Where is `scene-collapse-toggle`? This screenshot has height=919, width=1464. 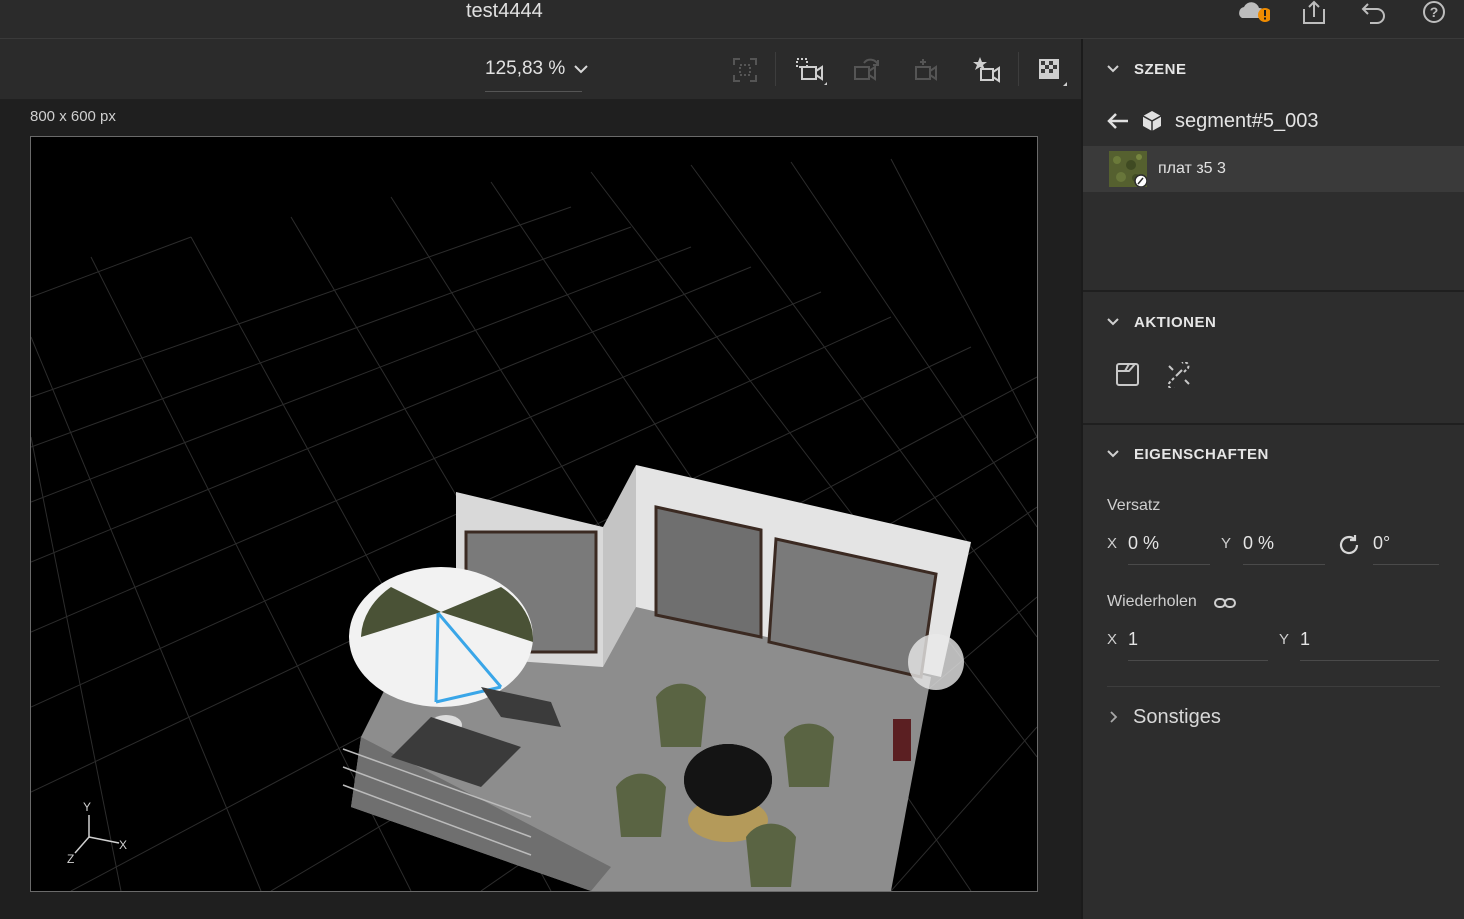 scene-collapse-toggle is located at coordinates (1113, 71).